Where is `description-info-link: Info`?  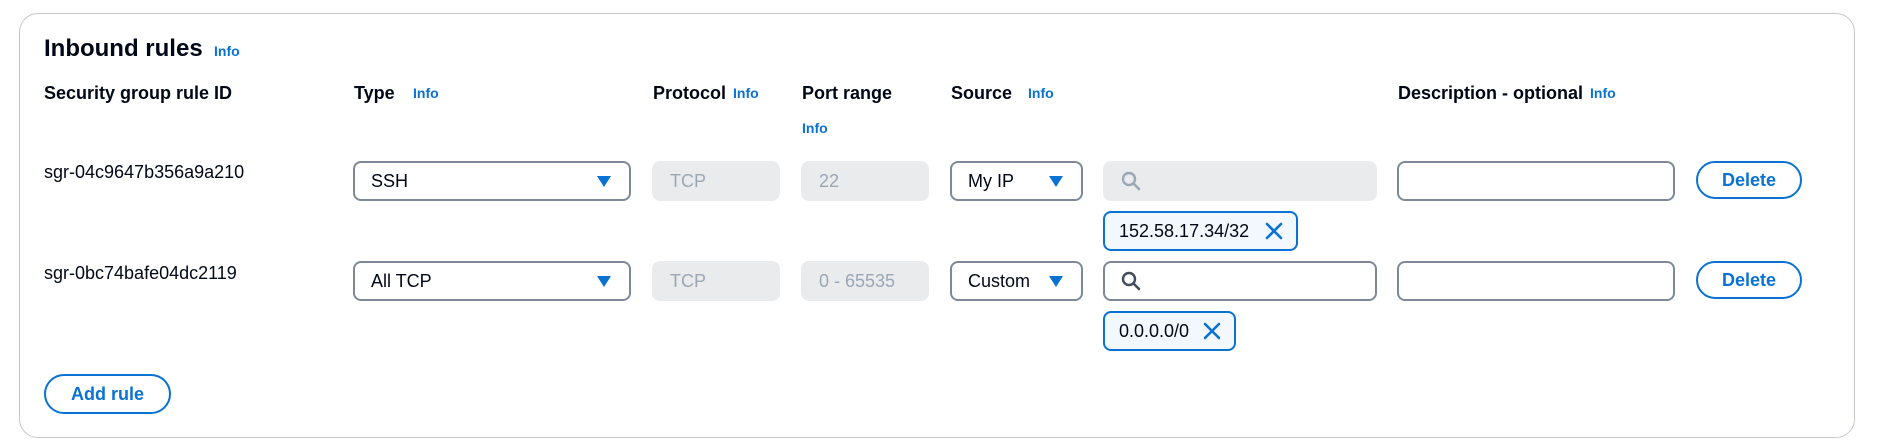
description-info-link: Info is located at coordinates (1603, 93).